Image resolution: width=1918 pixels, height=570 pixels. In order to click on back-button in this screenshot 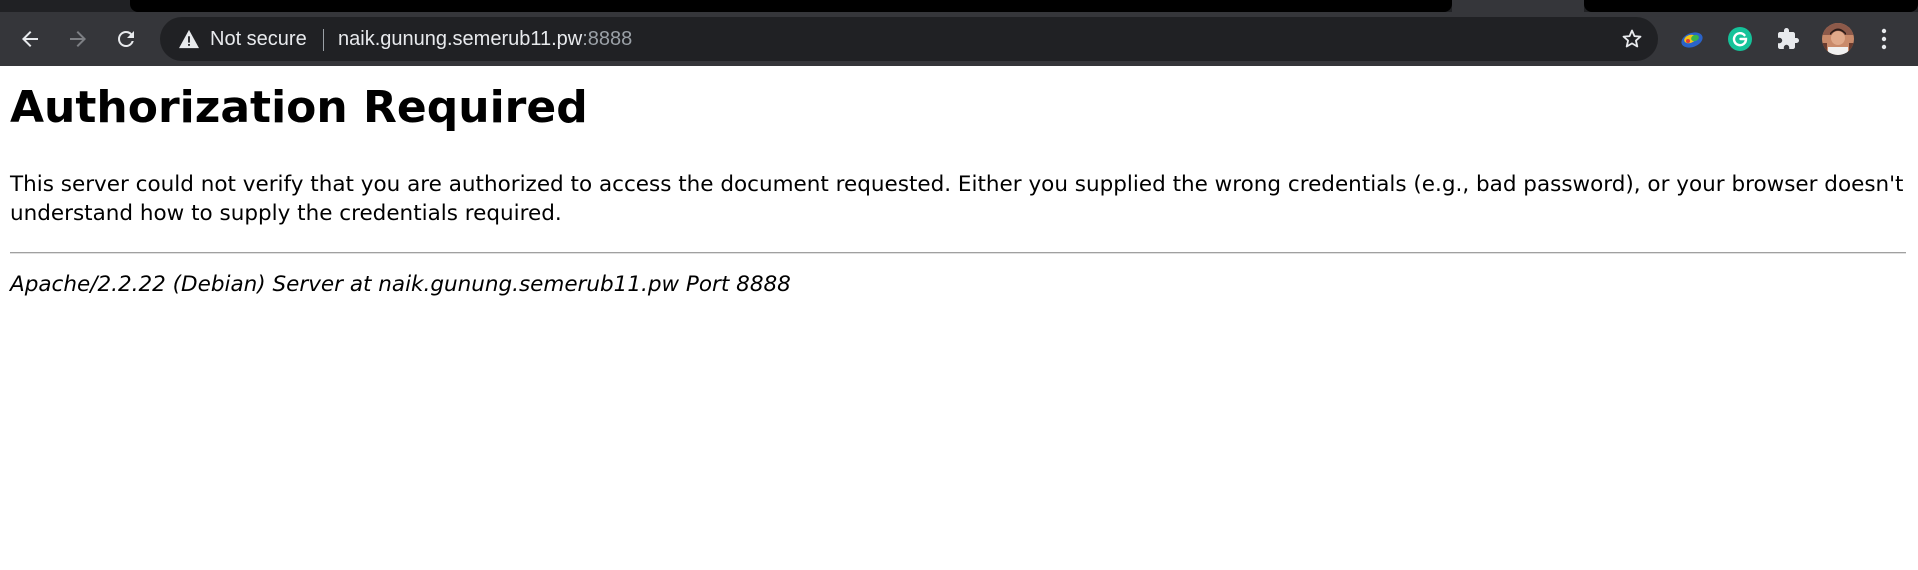, I will do `click(30, 39)`.